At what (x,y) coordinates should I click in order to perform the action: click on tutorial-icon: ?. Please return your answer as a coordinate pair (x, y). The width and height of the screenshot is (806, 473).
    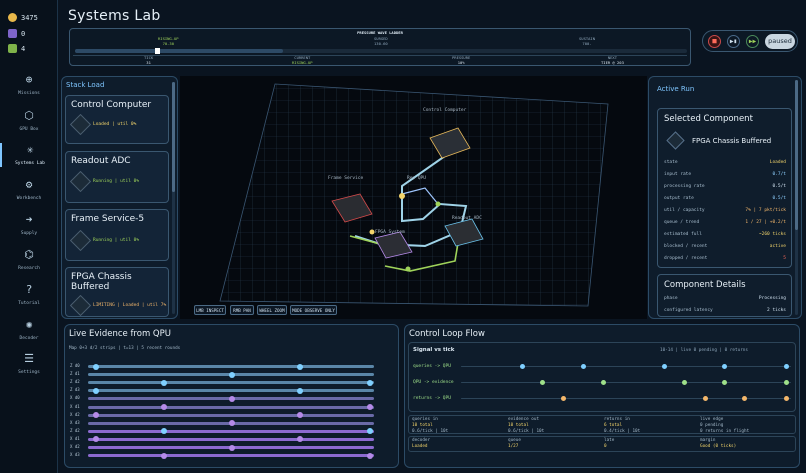
    Looking at the image, I should click on (29, 289).